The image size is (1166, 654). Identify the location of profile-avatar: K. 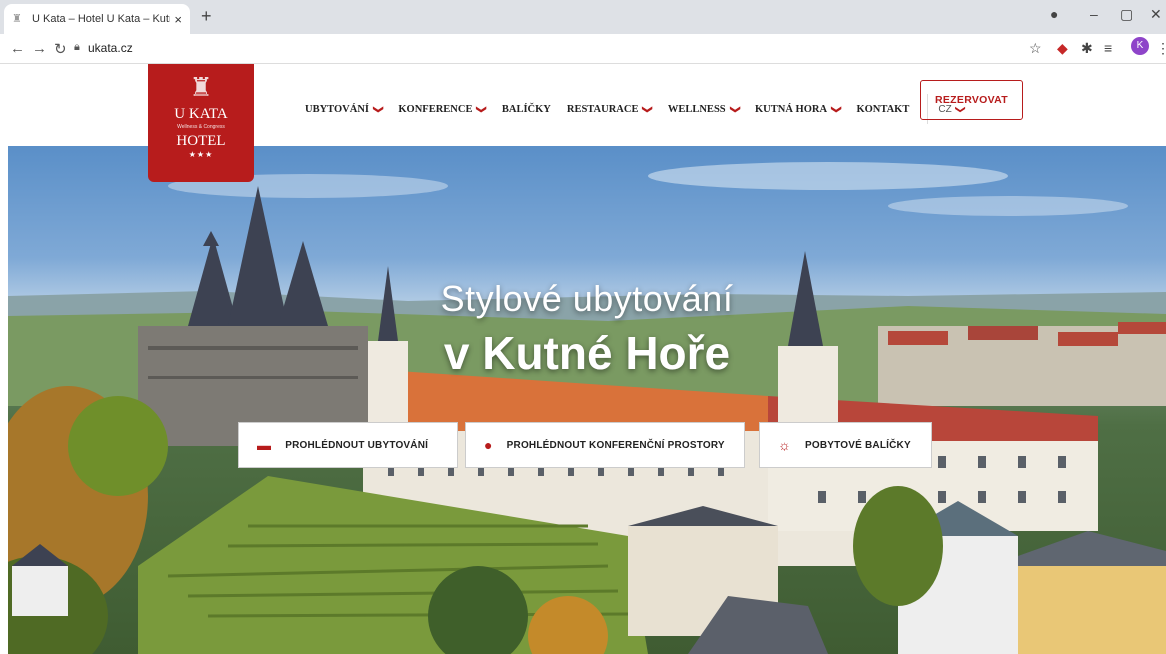
(1140, 46).